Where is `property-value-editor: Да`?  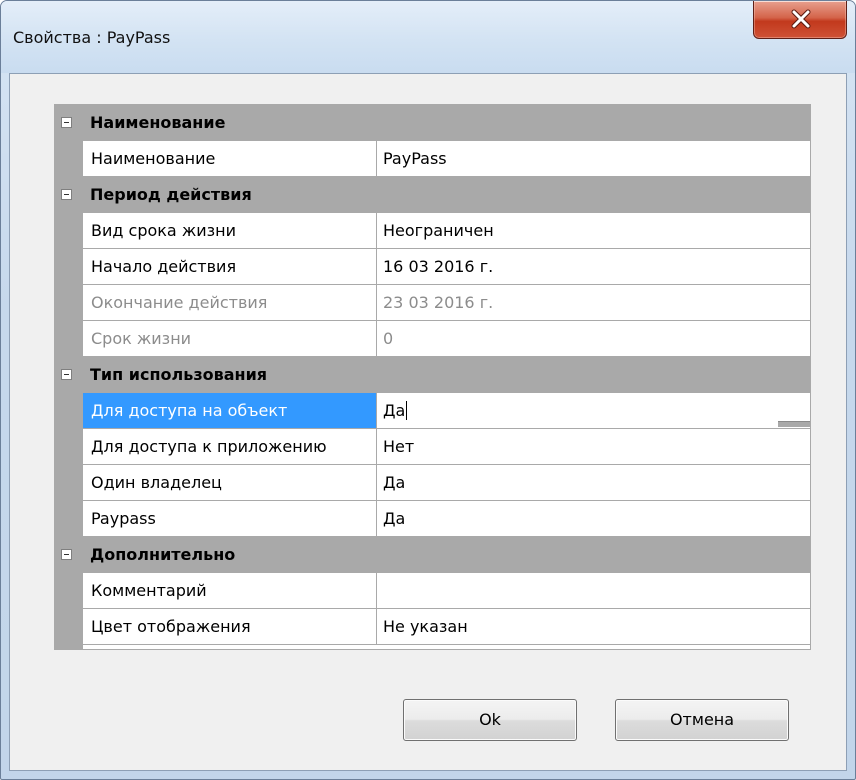
property-value-editor: Да is located at coordinates (593, 410).